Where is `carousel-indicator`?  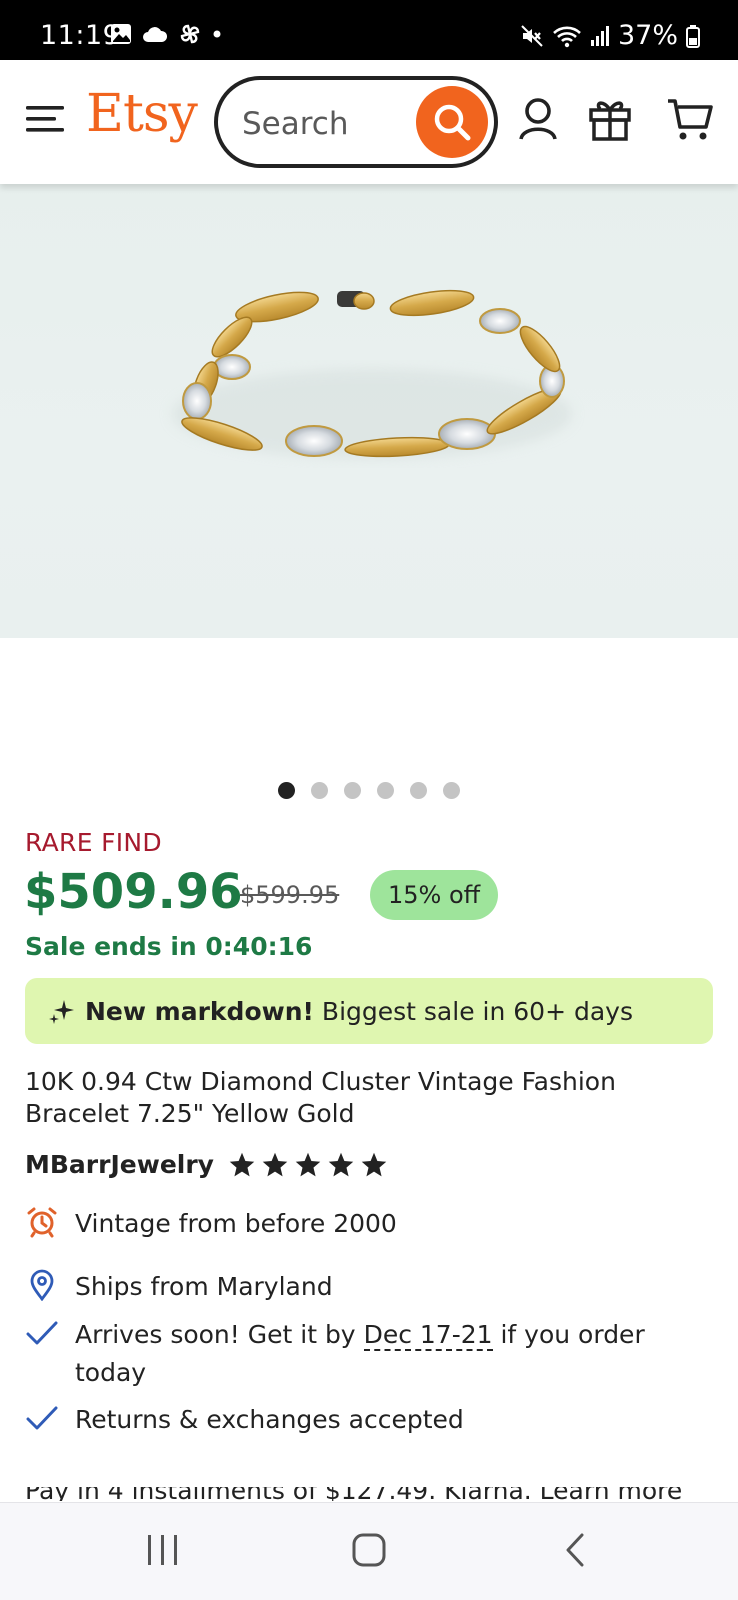 carousel-indicator is located at coordinates (369, 790).